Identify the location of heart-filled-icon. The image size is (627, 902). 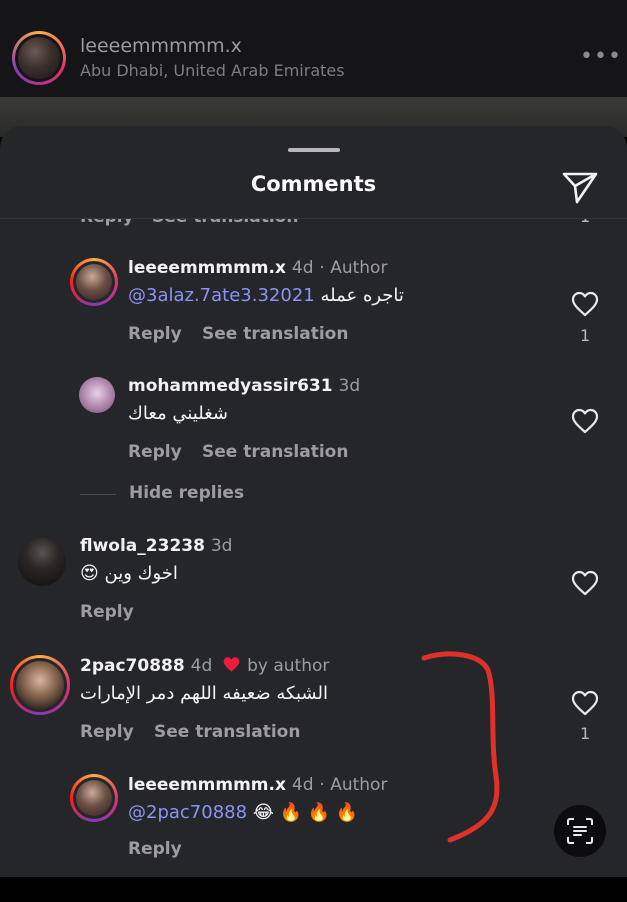
(231, 664).